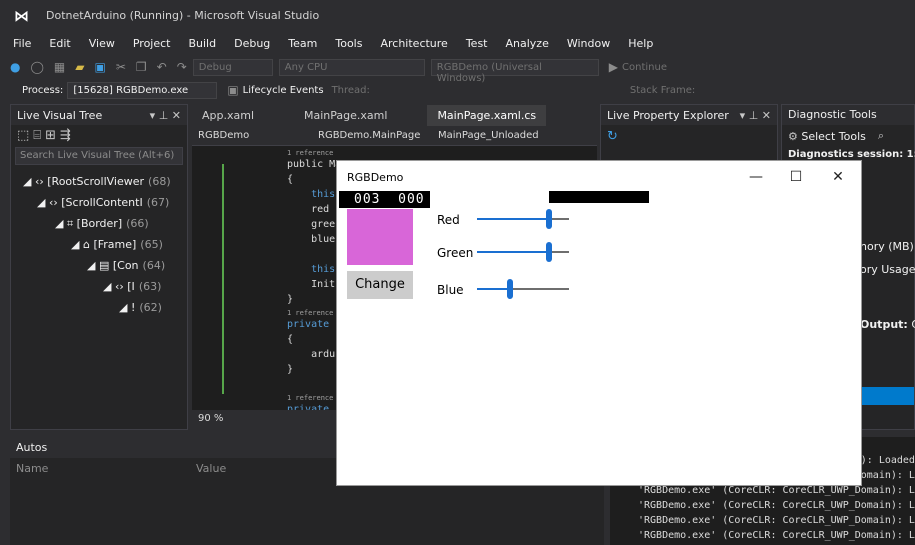  I want to click on menu-team: Team, so click(302, 43).